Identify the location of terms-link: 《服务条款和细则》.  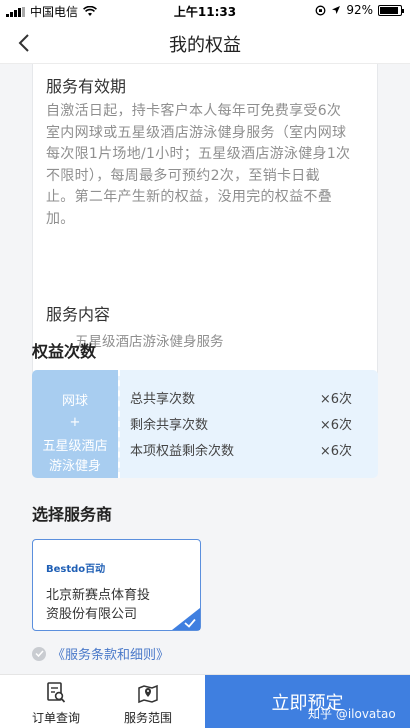
(100, 653).